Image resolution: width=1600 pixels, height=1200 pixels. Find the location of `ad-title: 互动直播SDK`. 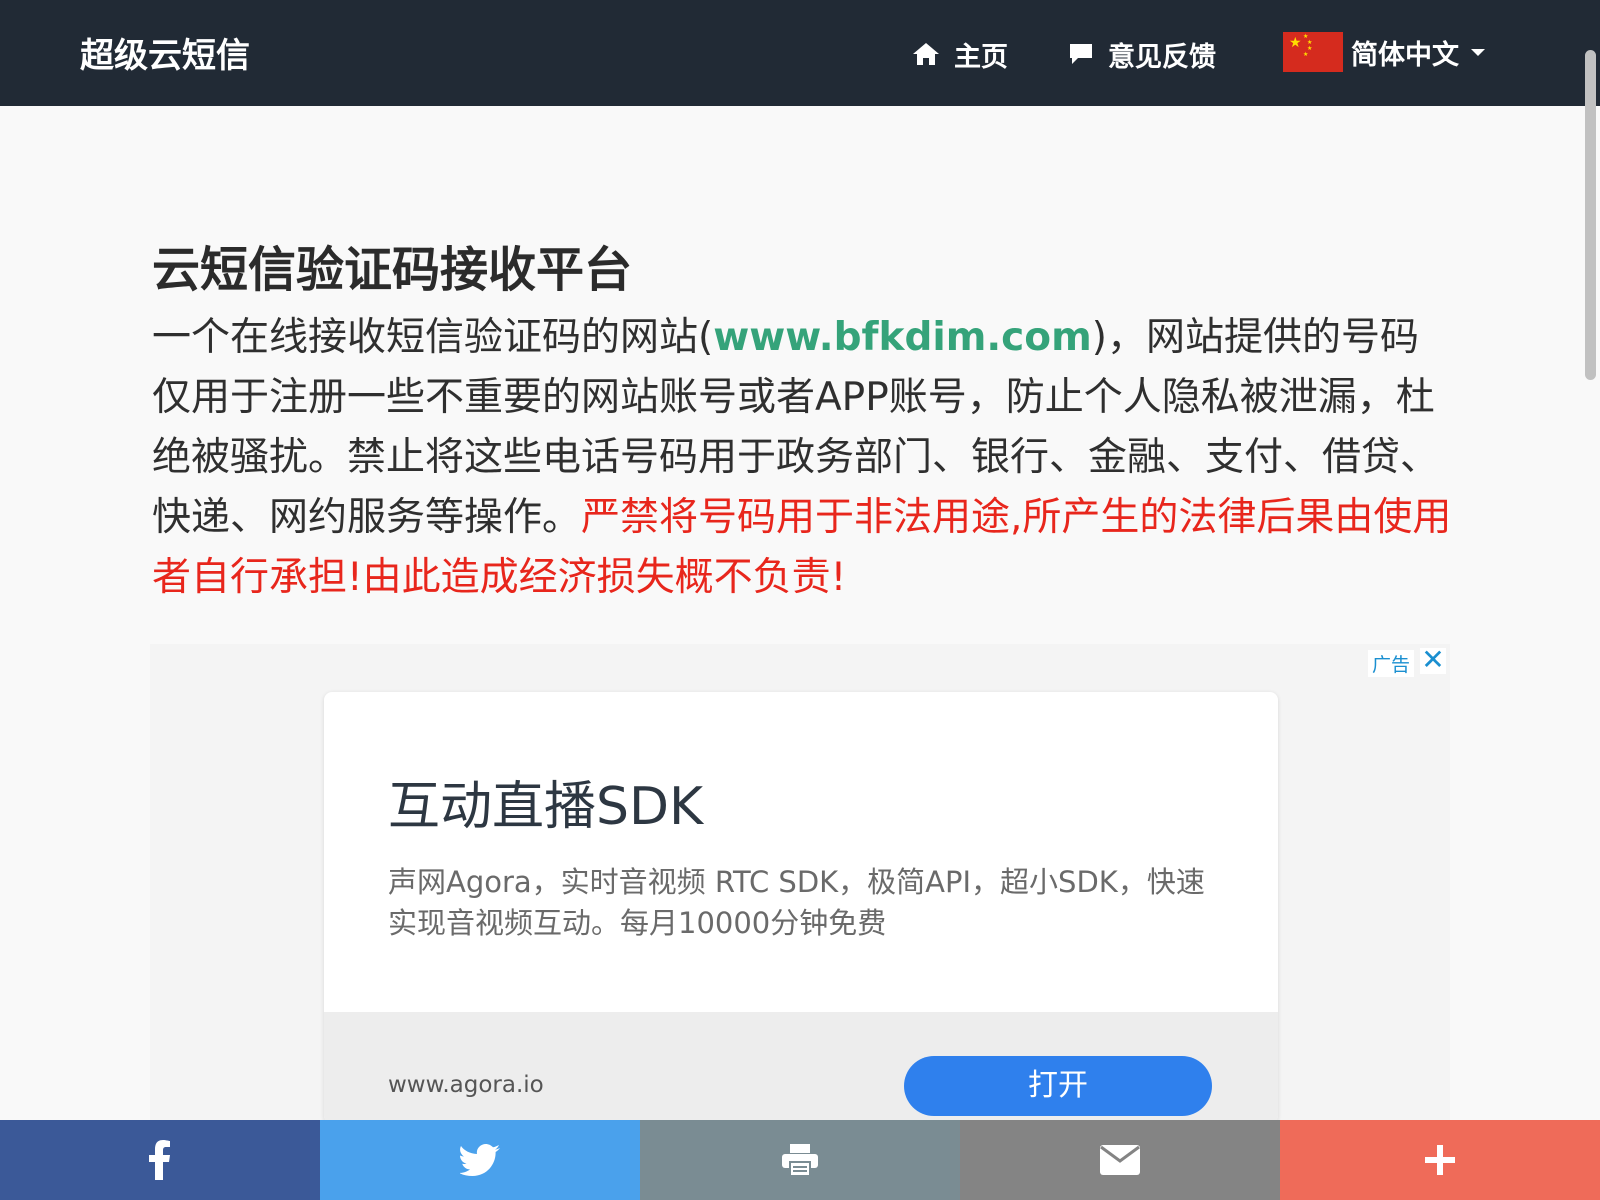

ad-title: 互动直播SDK is located at coordinates (545, 801).